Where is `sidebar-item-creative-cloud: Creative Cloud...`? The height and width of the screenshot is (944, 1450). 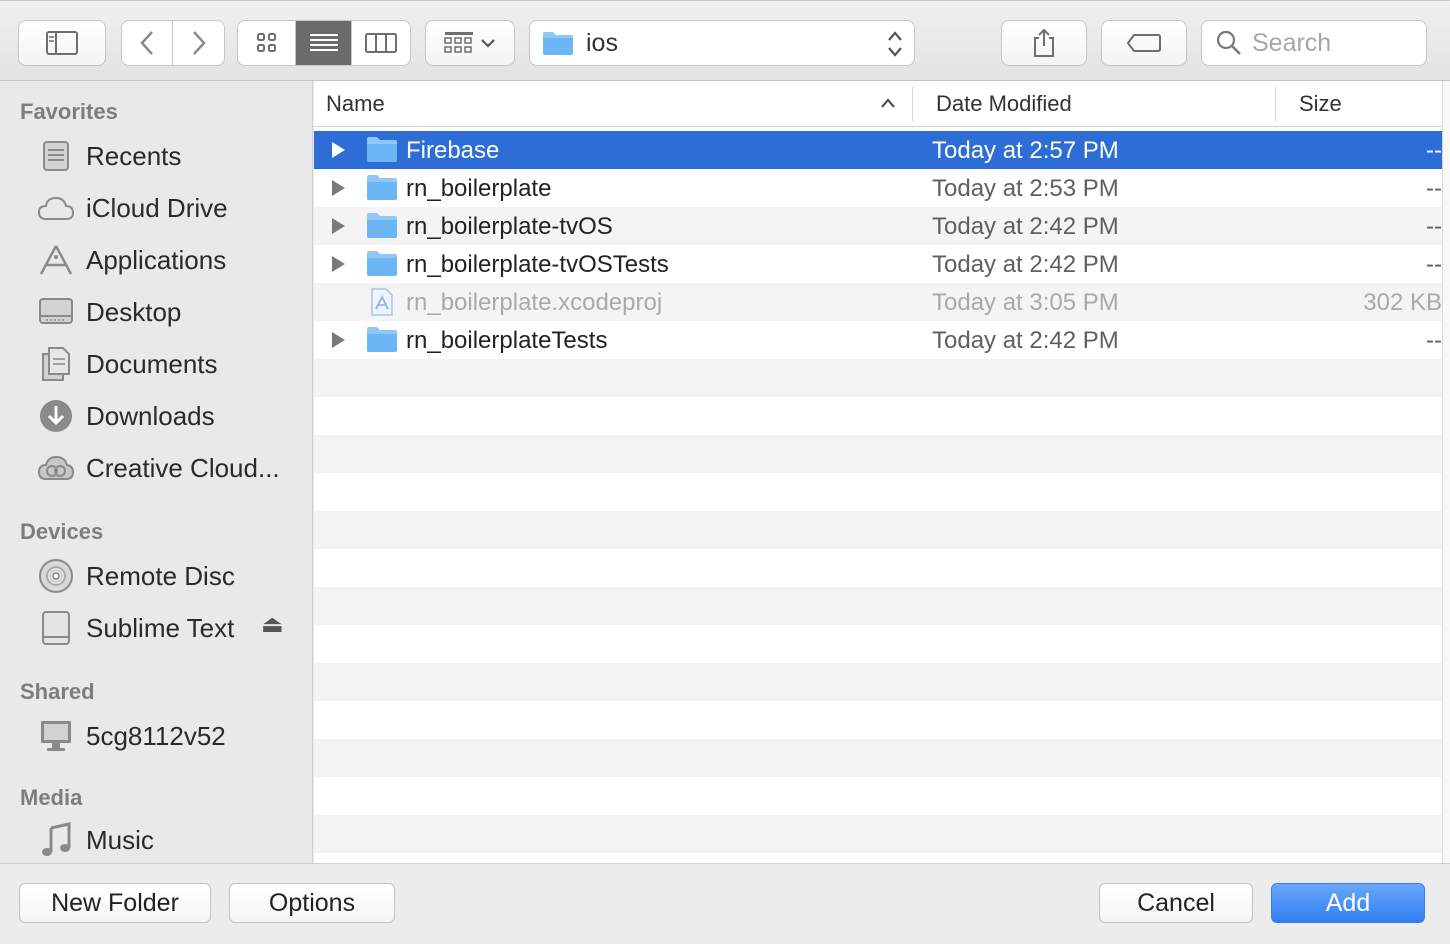
sidebar-item-creative-cloud: Creative Cloud... is located at coordinates (171, 468).